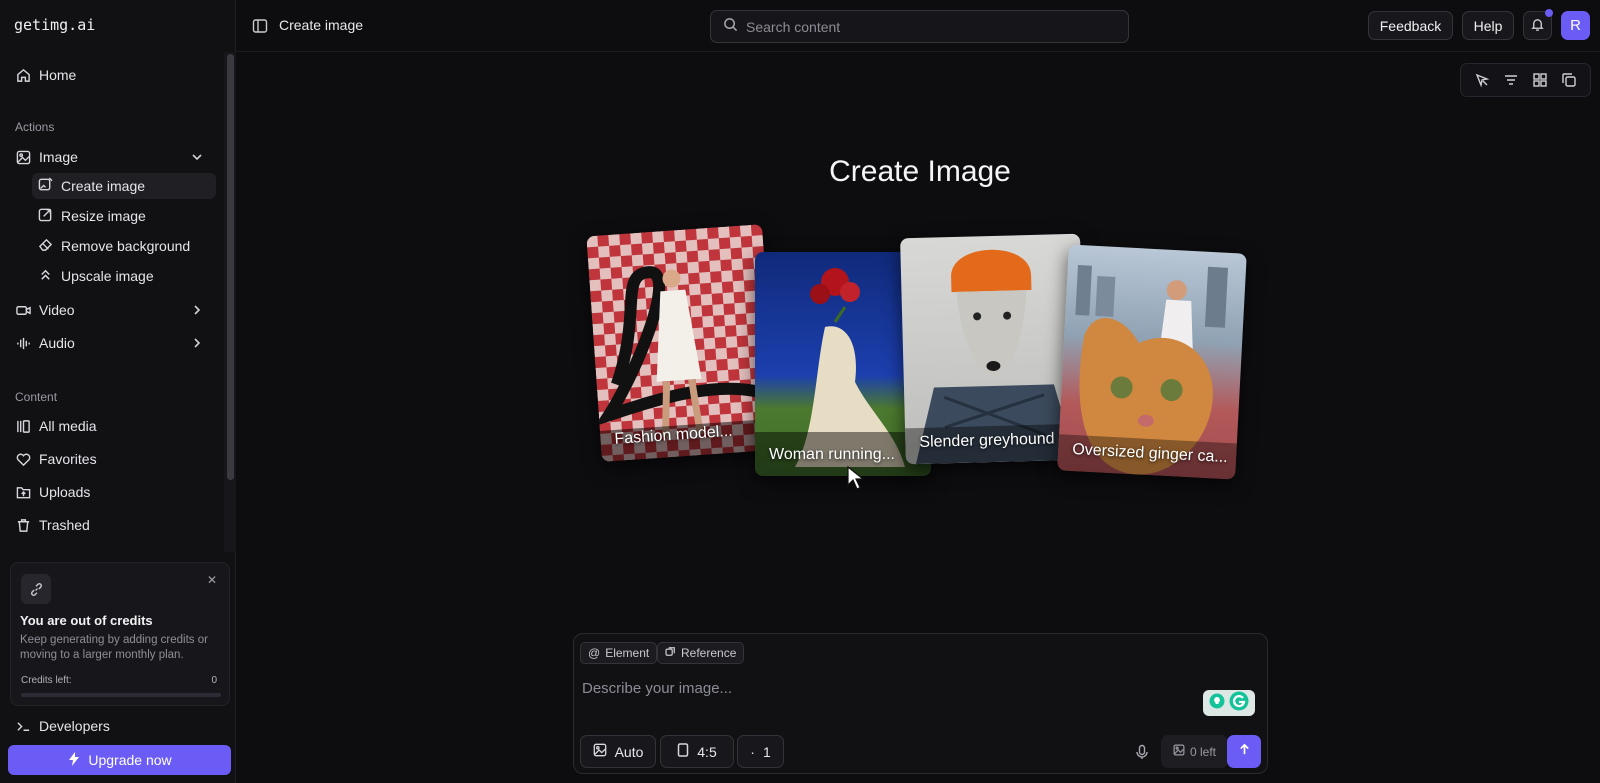 This screenshot has width=1600, height=783. I want to click on sidebar-item-label: Create image, so click(103, 186).